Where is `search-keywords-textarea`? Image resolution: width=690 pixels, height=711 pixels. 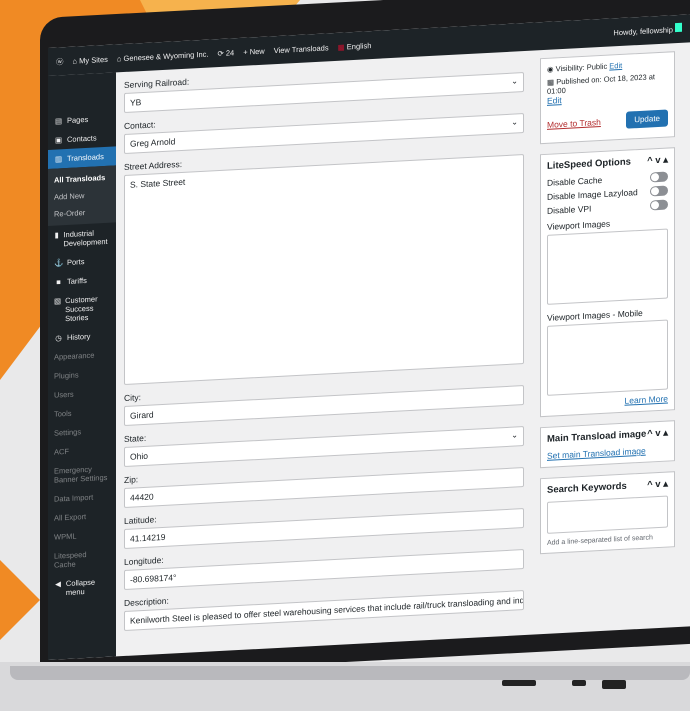 search-keywords-textarea is located at coordinates (607, 514).